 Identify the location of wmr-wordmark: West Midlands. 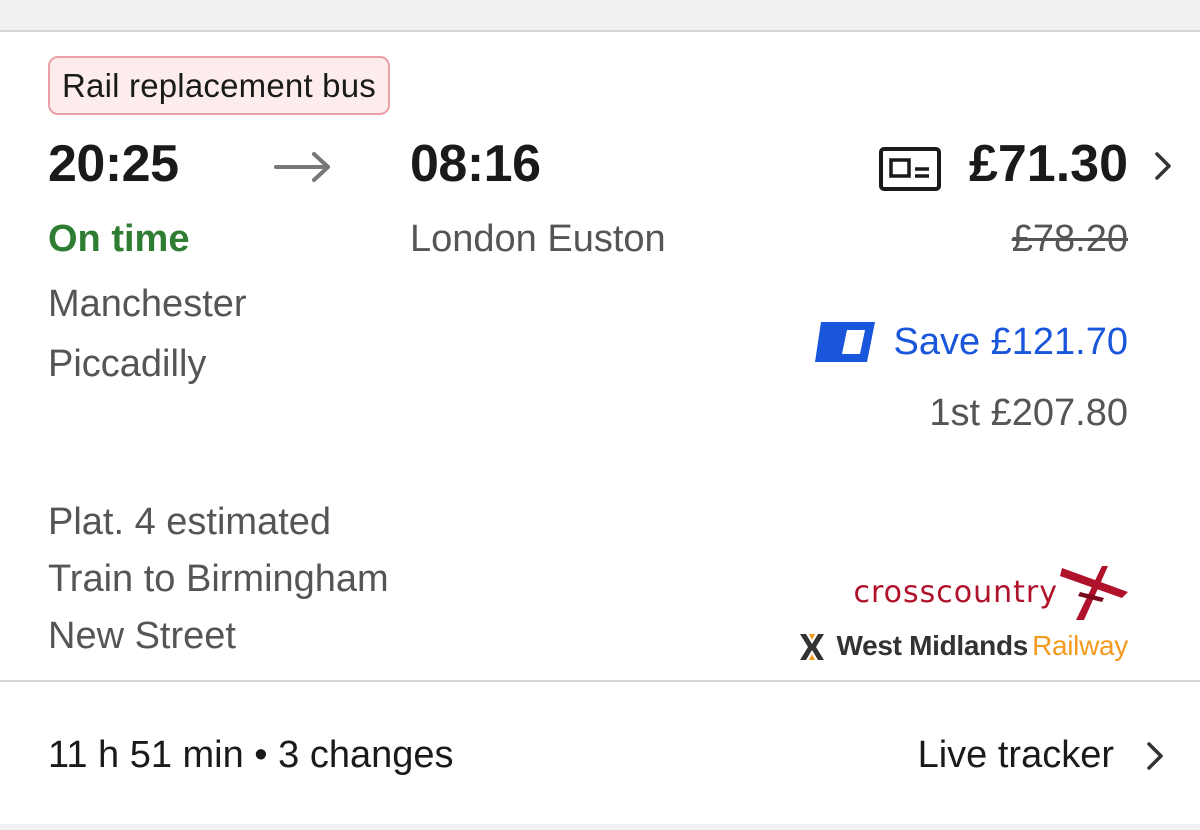
(932, 645).